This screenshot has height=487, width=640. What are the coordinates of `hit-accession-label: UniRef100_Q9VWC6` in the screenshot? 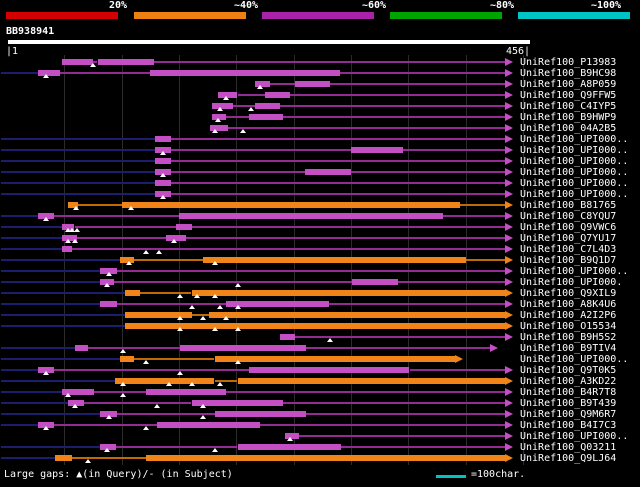 It's located at (568, 227).